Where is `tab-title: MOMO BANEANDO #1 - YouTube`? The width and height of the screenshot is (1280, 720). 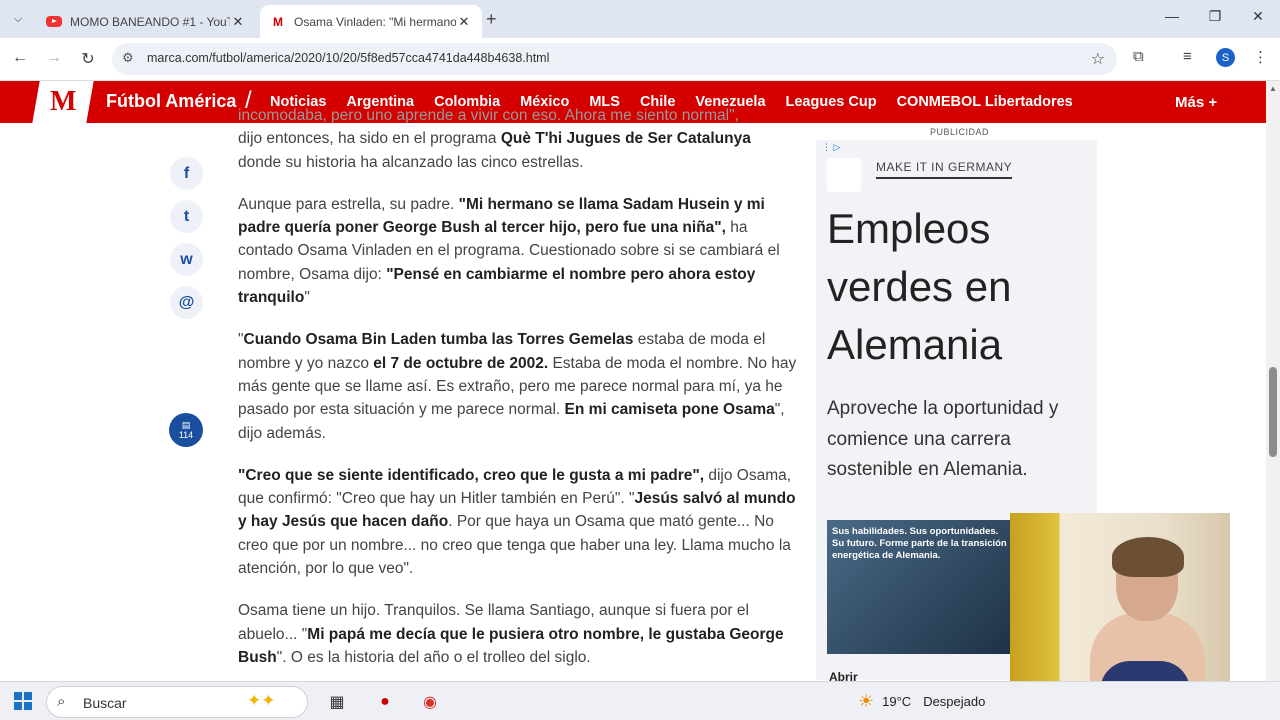
tab-title: MOMO BANEANDO #1 - YouTube is located at coordinates (150, 21).